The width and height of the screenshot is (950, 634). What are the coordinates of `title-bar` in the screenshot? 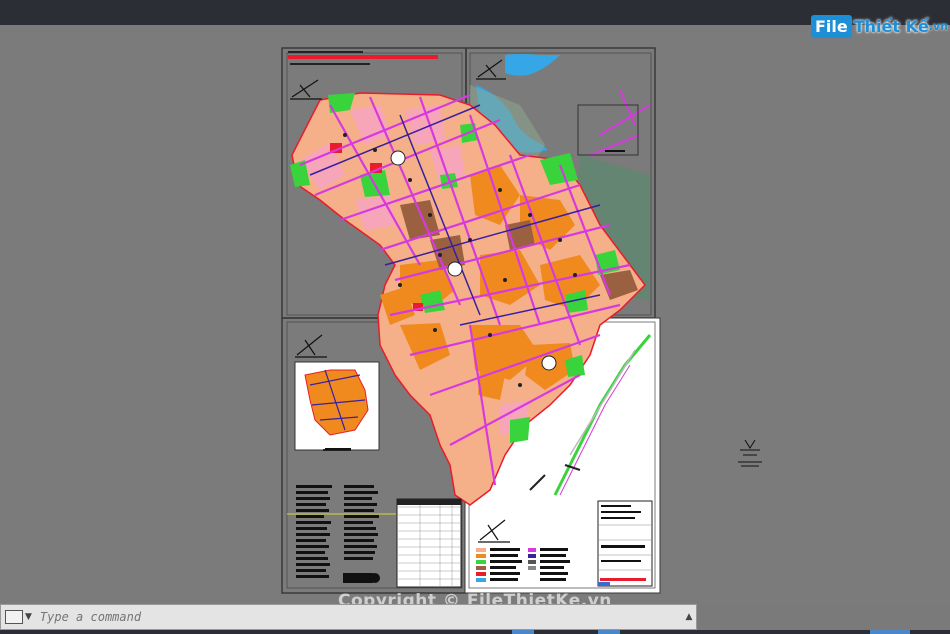 It's located at (475, 12).